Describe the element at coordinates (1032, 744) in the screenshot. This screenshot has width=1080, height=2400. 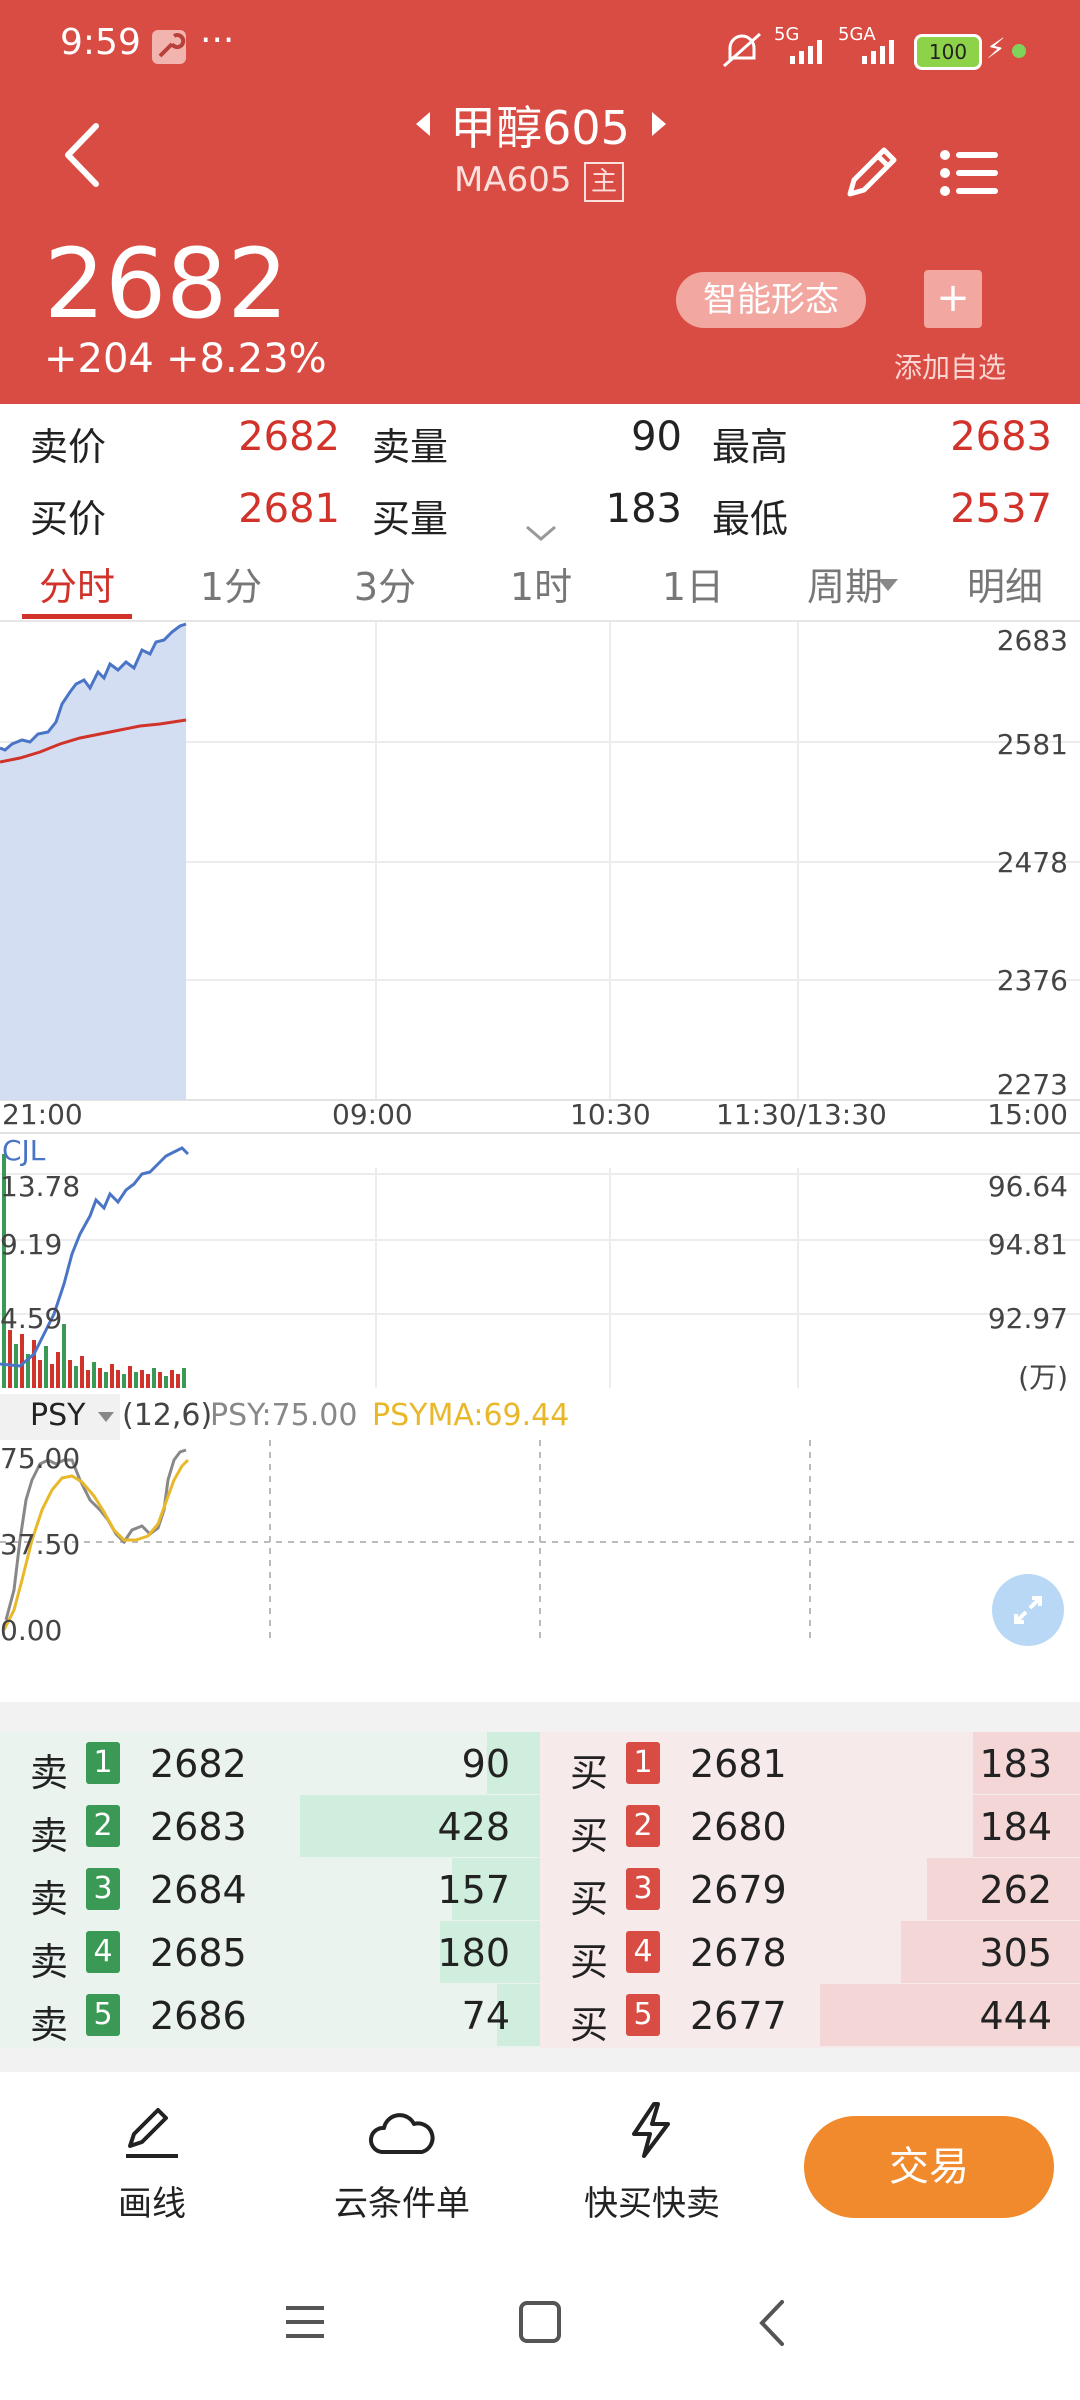
I see `y-tick: 2581` at that location.